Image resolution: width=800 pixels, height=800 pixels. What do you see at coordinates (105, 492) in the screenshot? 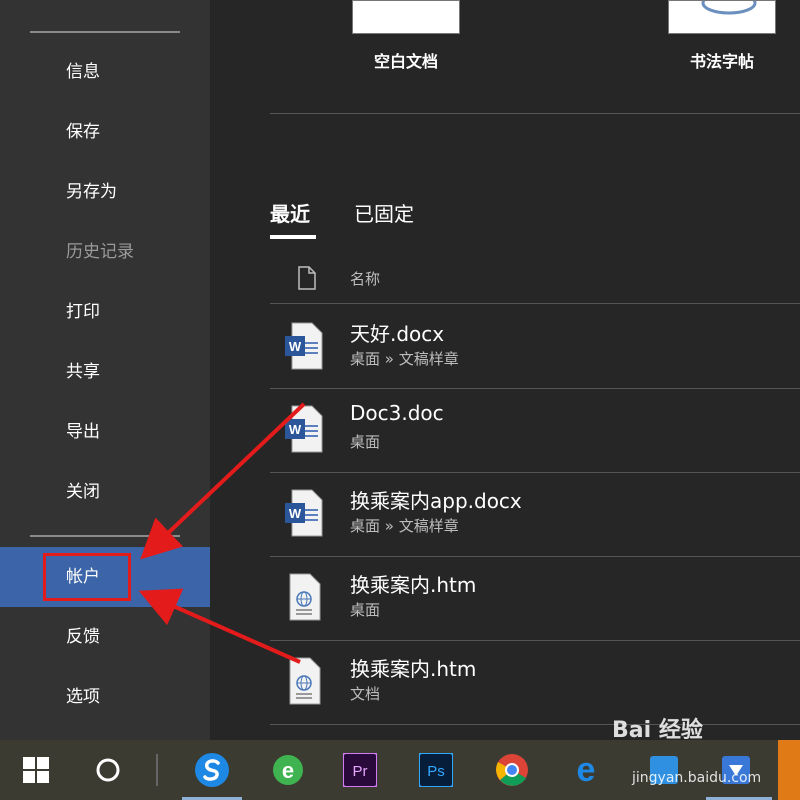
I see `nav-item-close: 关闭` at bounding box center [105, 492].